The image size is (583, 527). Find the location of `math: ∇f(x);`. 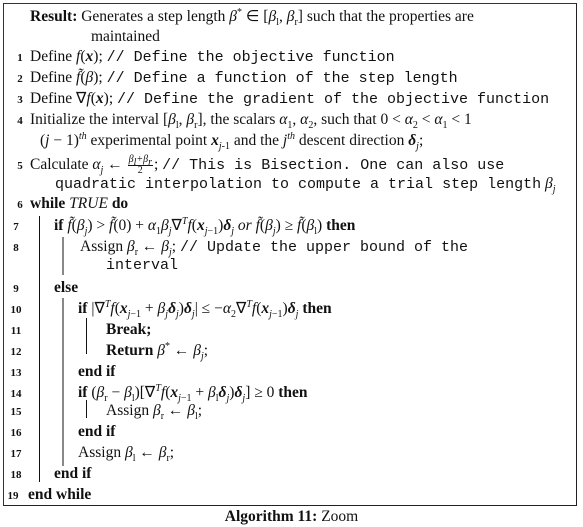

math: ∇f(x); is located at coordinates (95, 98).